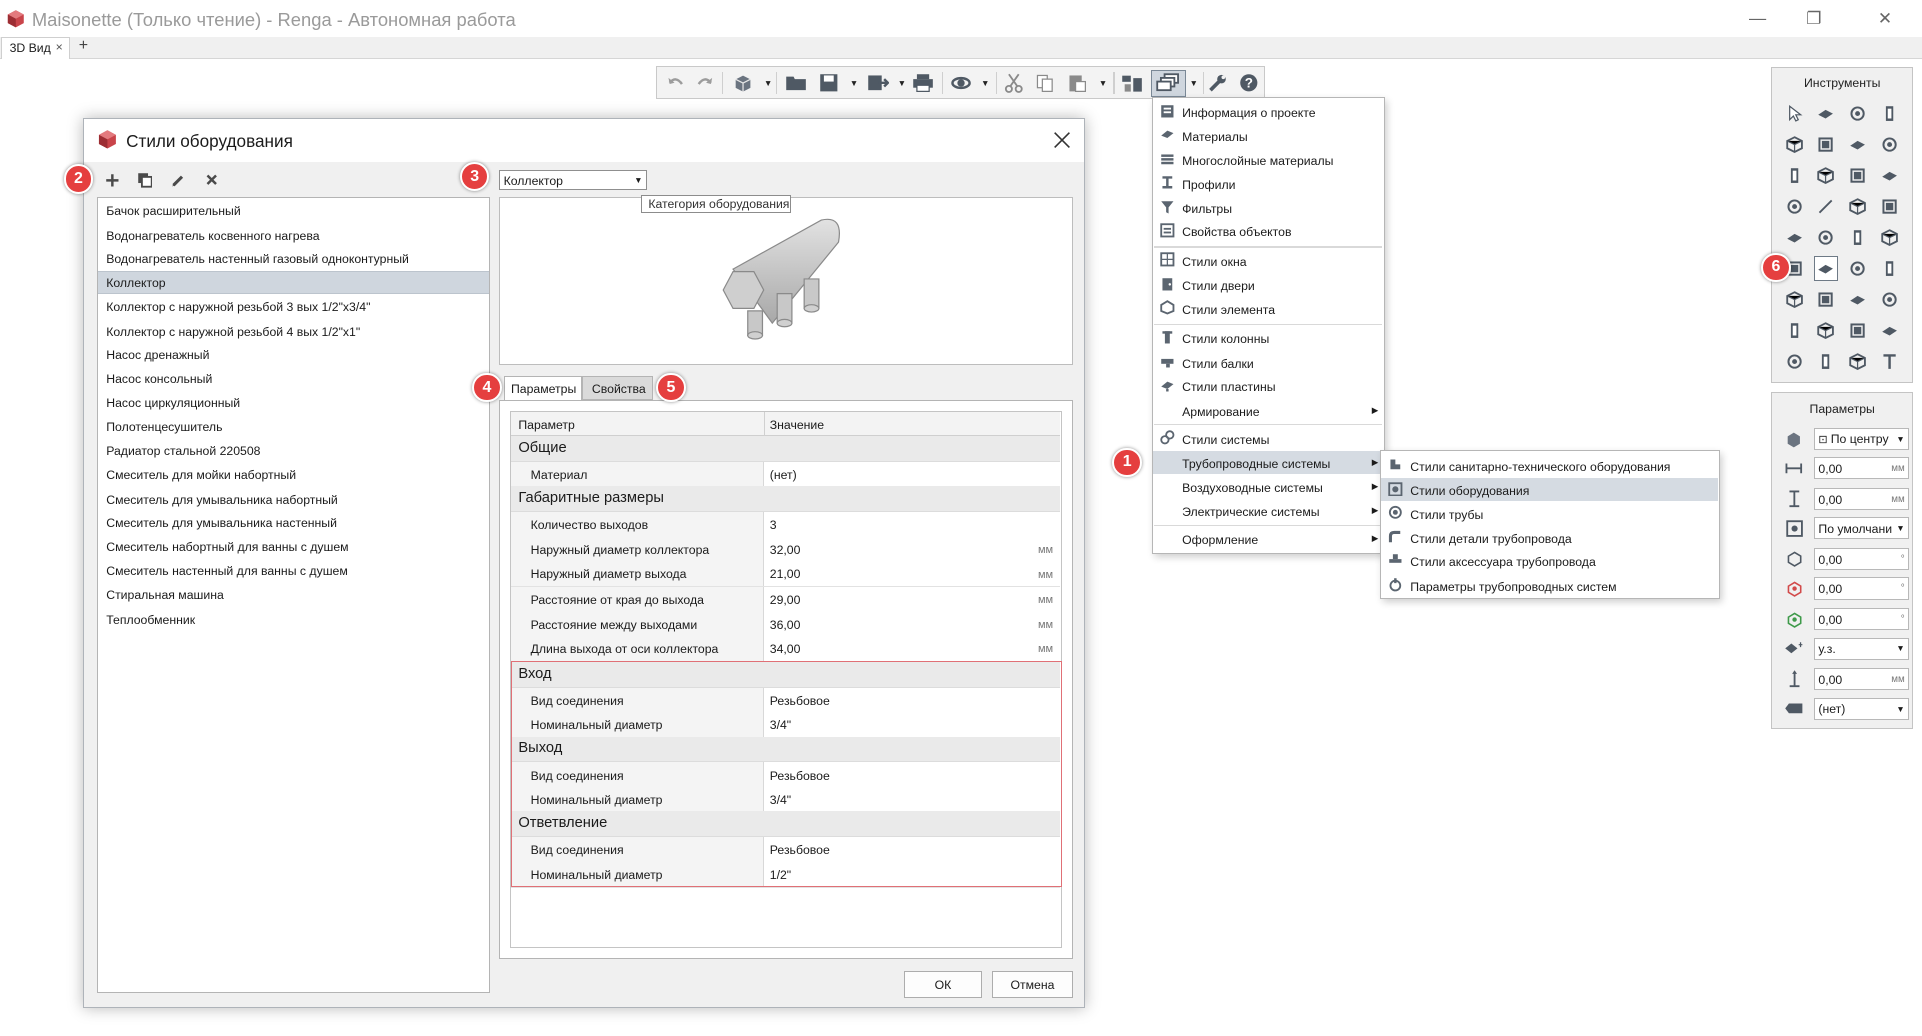 The width and height of the screenshot is (1922, 1036). What do you see at coordinates (1268, 337) in the screenshot?
I see `menu-item-column-styles: Стили колонны` at bounding box center [1268, 337].